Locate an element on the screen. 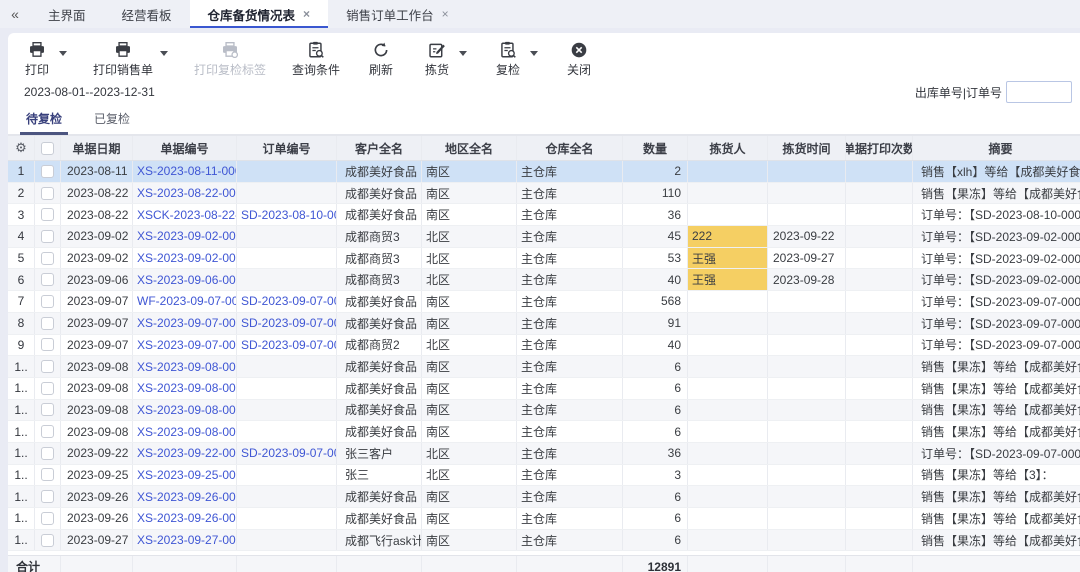  pick-goods-button: 拣货 is located at coordinates (437, 59).